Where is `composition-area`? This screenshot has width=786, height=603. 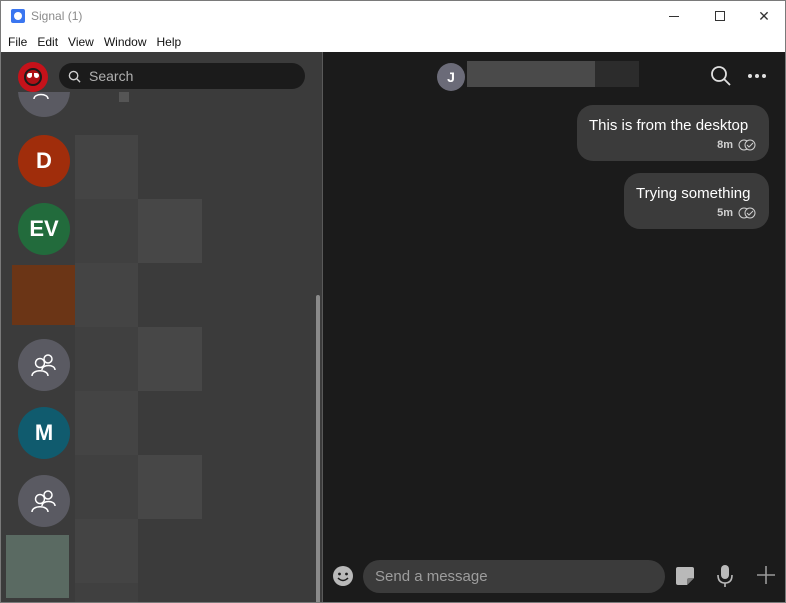 composition-area is located at coordinates (554, 576).